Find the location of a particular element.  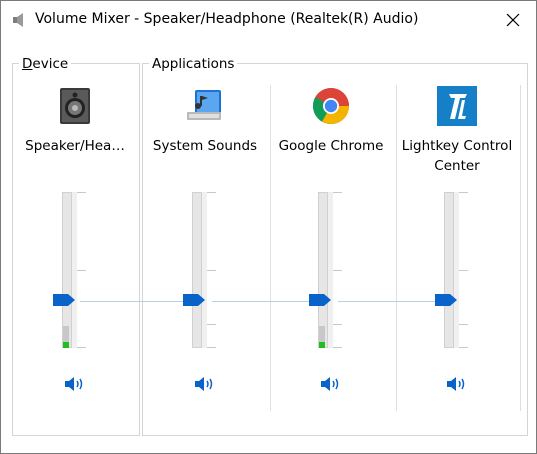

close-icon is located at coordinates (513, 20).